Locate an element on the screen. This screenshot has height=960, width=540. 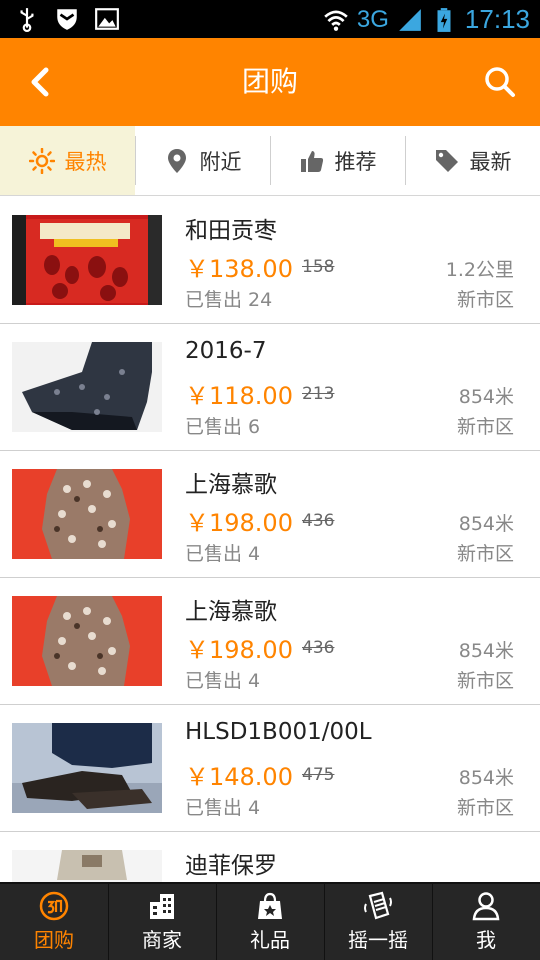
tab-hottest: 最热 is located at coordinates (67, 160).